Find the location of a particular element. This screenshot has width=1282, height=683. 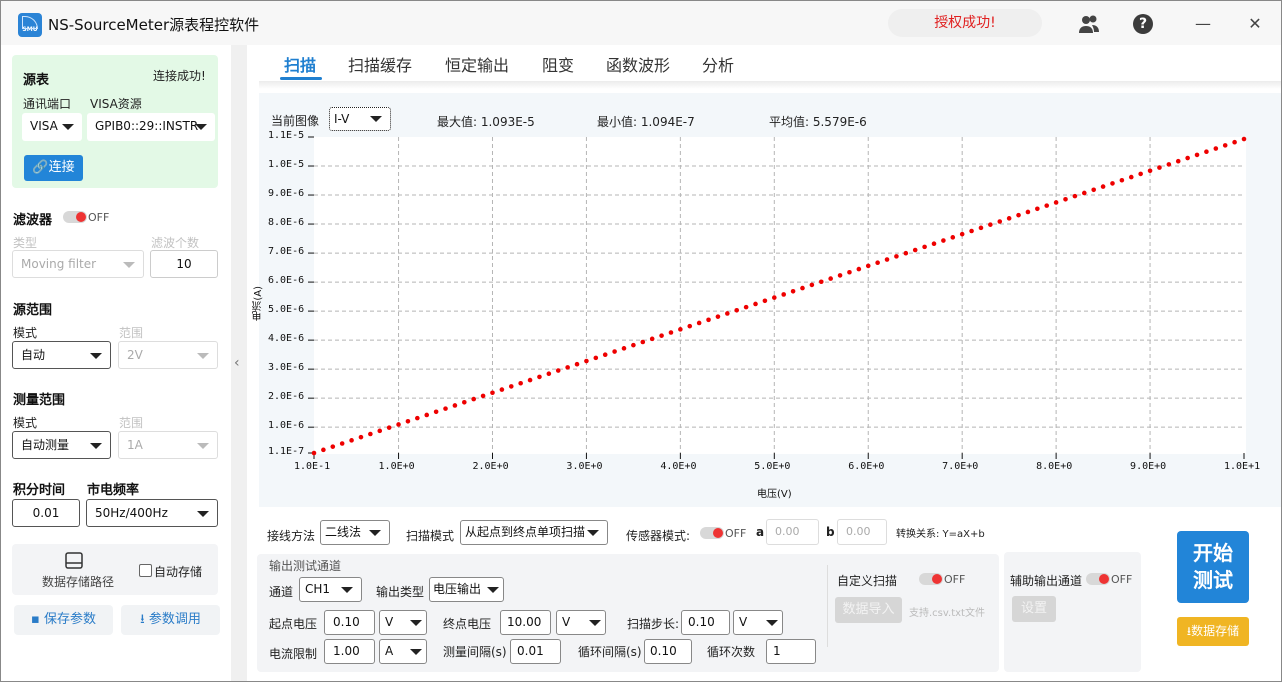

sensor-toggle-label: OFF is located at coordinates (736, 533).